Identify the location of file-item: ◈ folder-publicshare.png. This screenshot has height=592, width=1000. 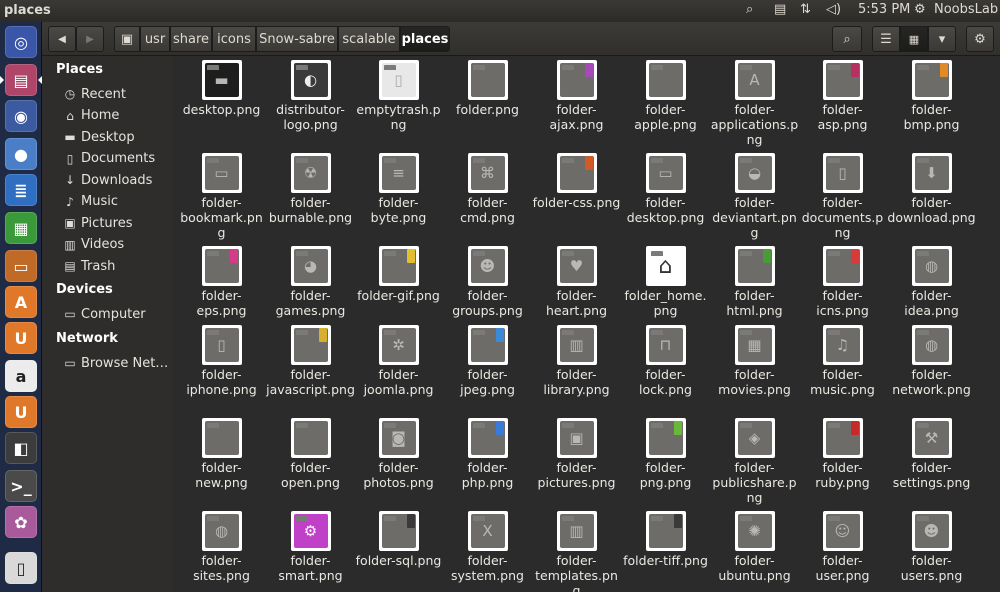
(754, 460).